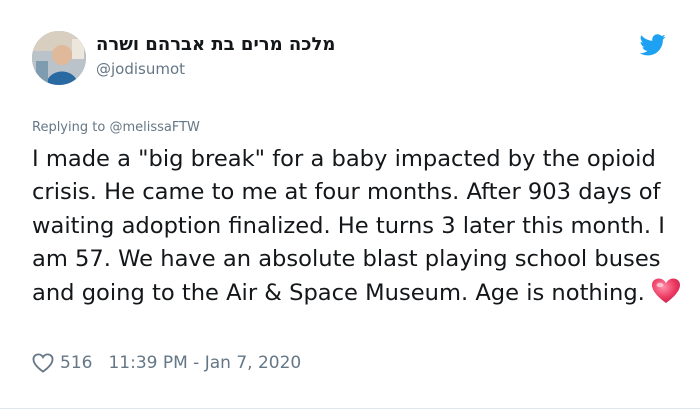 The width and height of the screenshot is (700, 409). What do you see at coordinates (43, 363) in the screenshot?
I see `heart-outline-icon` at bounding box center [43, 363].